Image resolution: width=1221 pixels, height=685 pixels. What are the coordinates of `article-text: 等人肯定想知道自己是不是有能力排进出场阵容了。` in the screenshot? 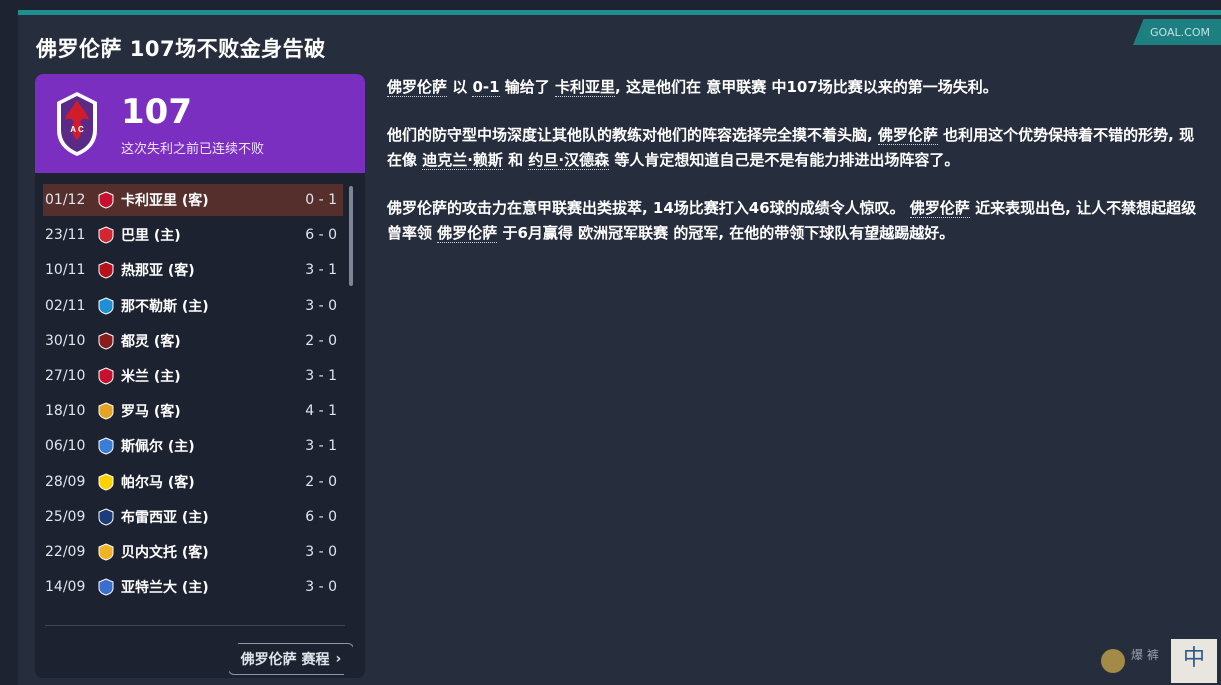 It's located at (784, 160).